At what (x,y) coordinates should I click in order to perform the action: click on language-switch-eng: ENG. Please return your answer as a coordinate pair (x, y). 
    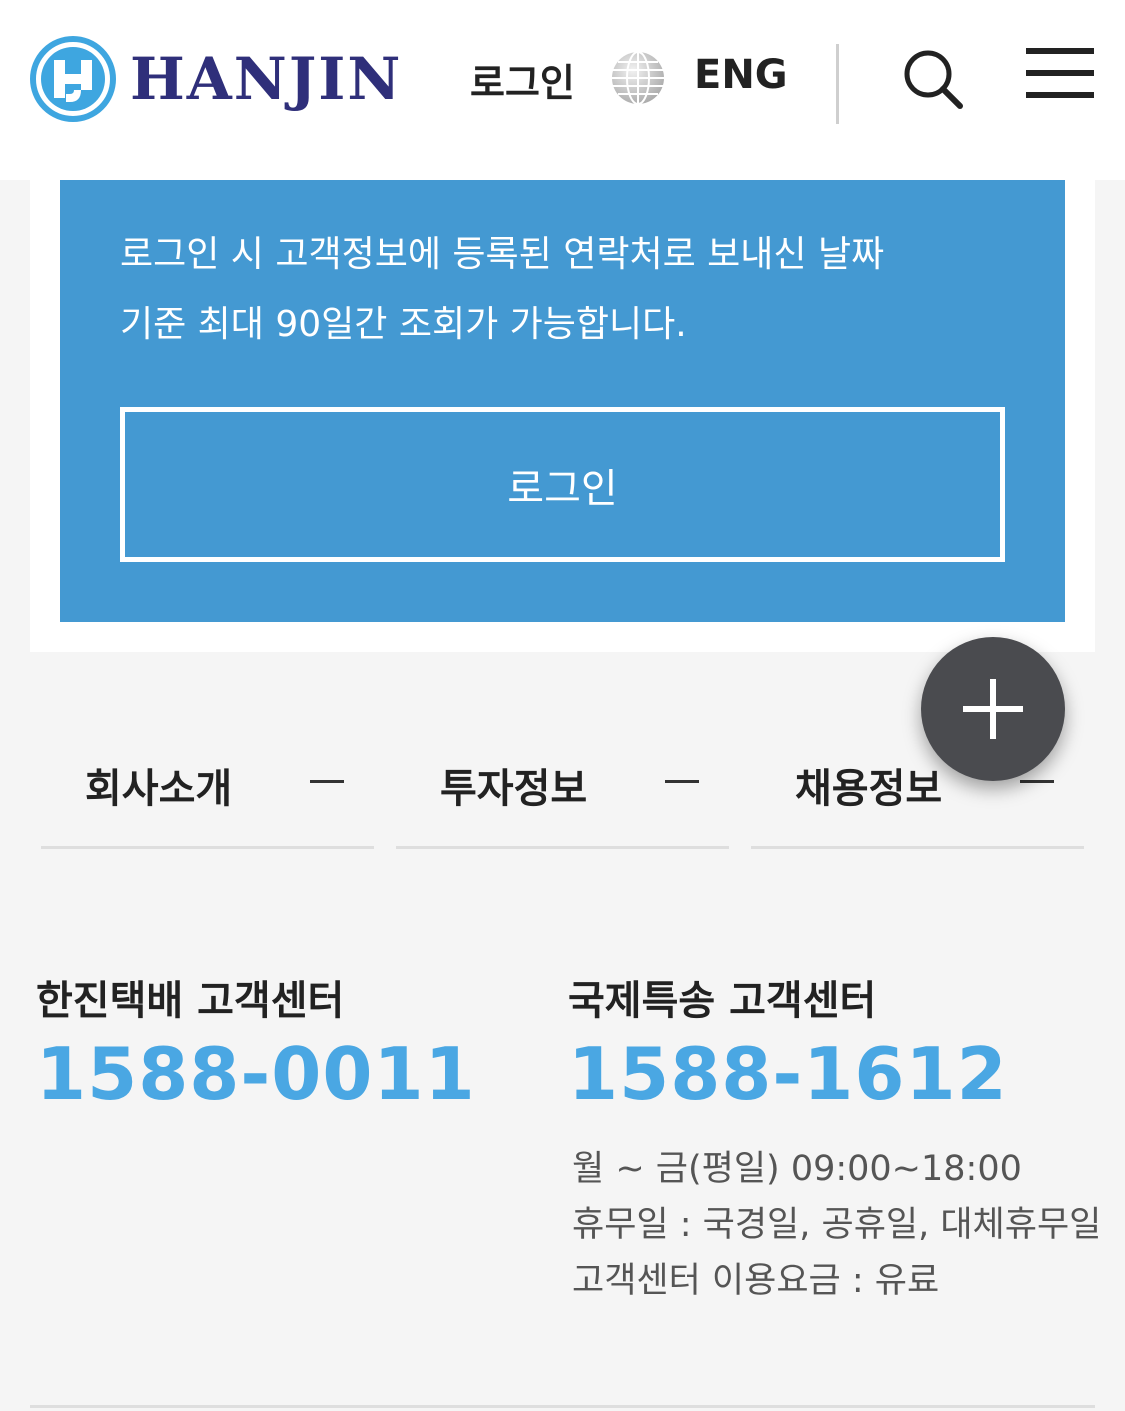
    Looking at the image, I should click on (741, 75).